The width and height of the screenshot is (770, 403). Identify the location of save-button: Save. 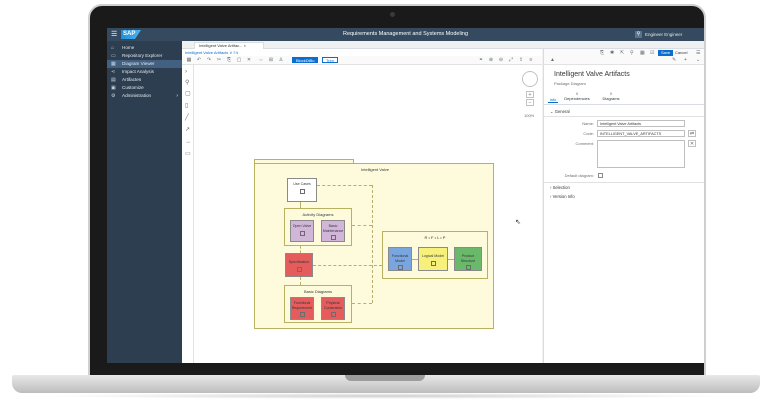
(666, 53).